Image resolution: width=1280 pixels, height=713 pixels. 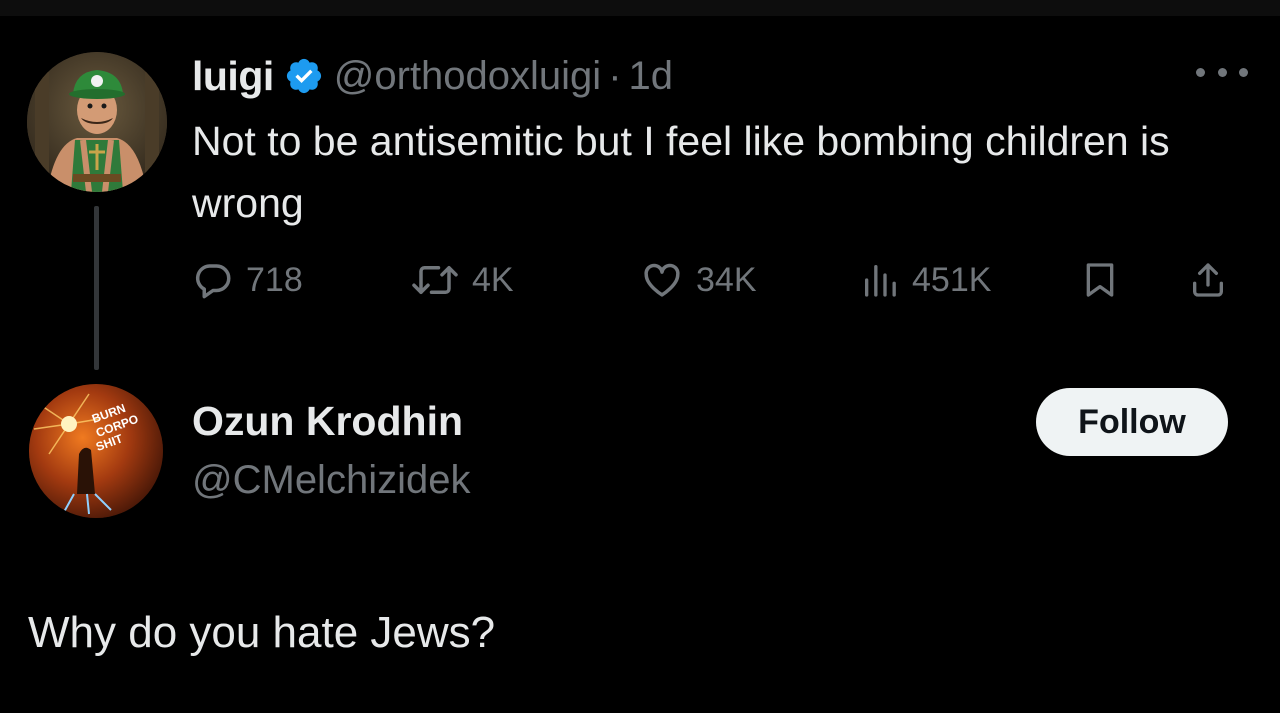 I want to click on bookmark-icon, so click(x=1100, y=280).